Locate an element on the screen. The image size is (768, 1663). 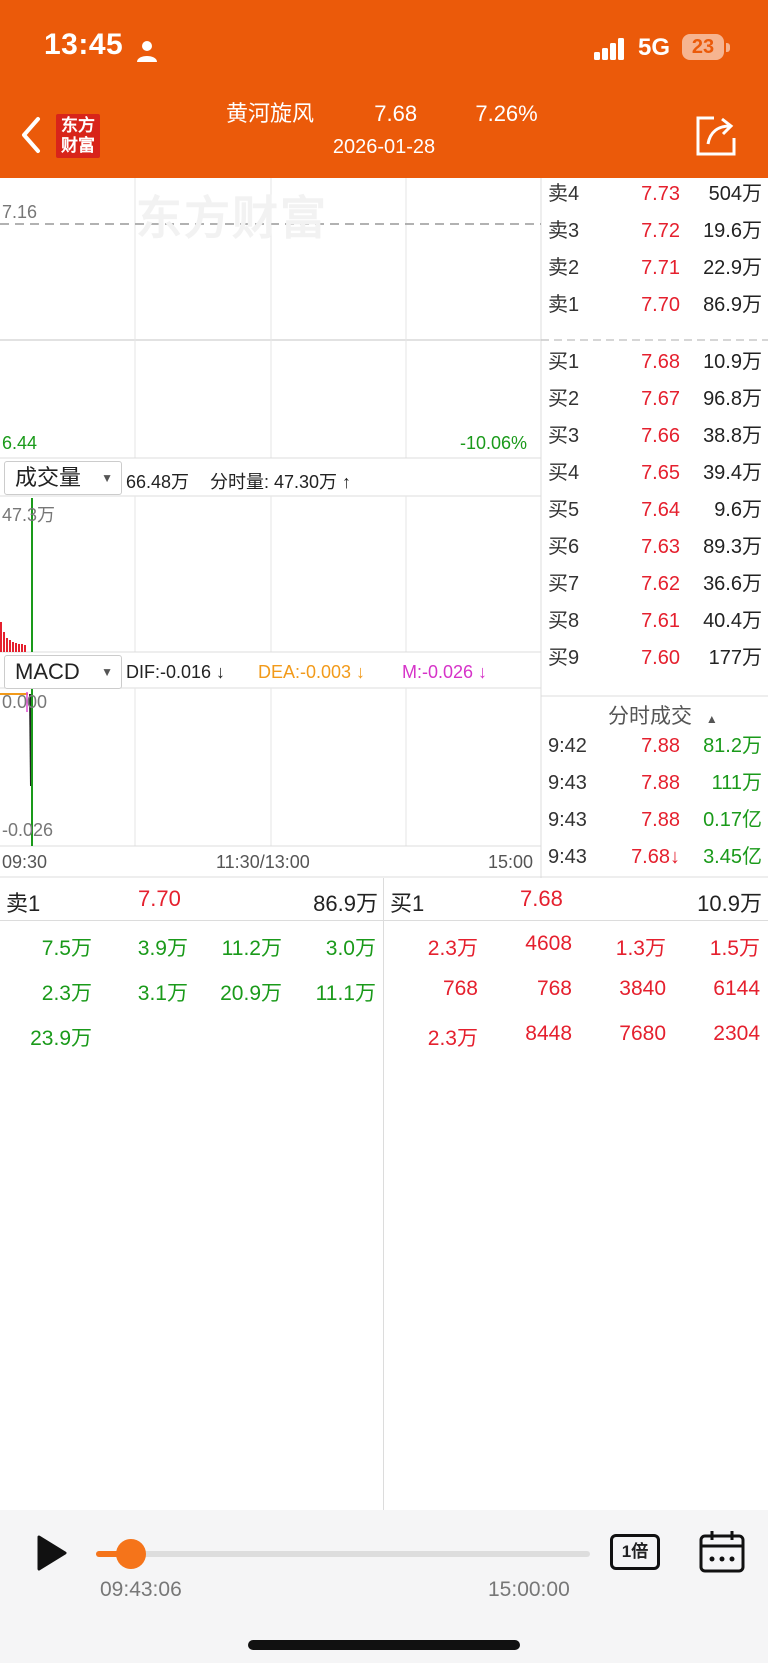
end-time: 15:00:00 is located at coordinates (529, 1589).